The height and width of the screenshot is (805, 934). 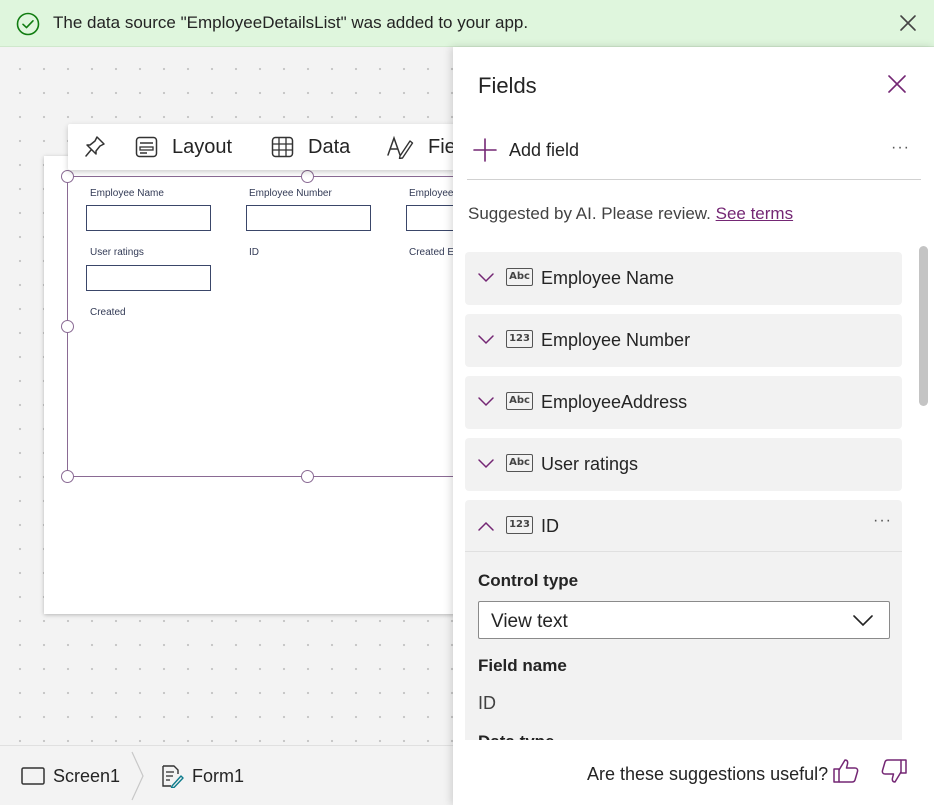 I want to click on control-type-value: View text, so click(x=529, y=621).